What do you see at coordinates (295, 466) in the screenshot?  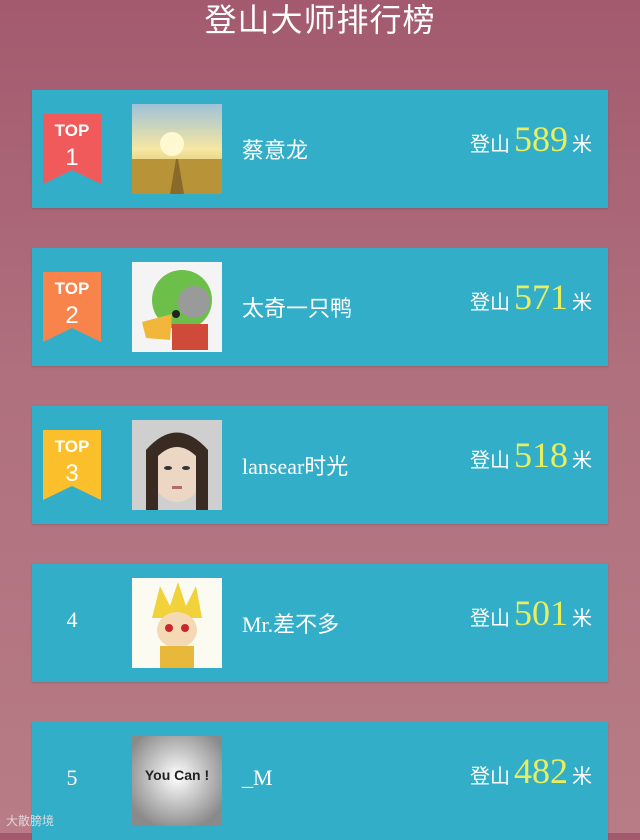 I see `user-name: lansear时光` at bounding box center [295, 466].